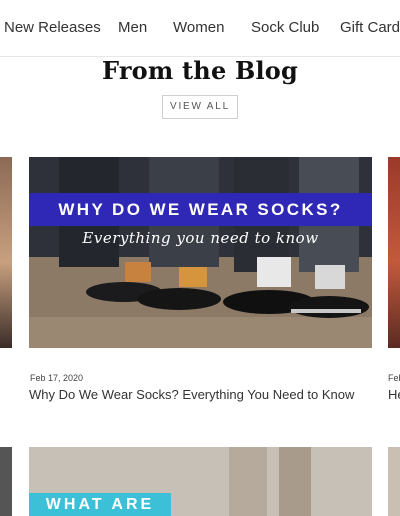 The width and height of the screenshot is (400, 516). Describe the element at coordinates (394, 394) in the screenshot. I see `next-post-title-link: He` at that location.